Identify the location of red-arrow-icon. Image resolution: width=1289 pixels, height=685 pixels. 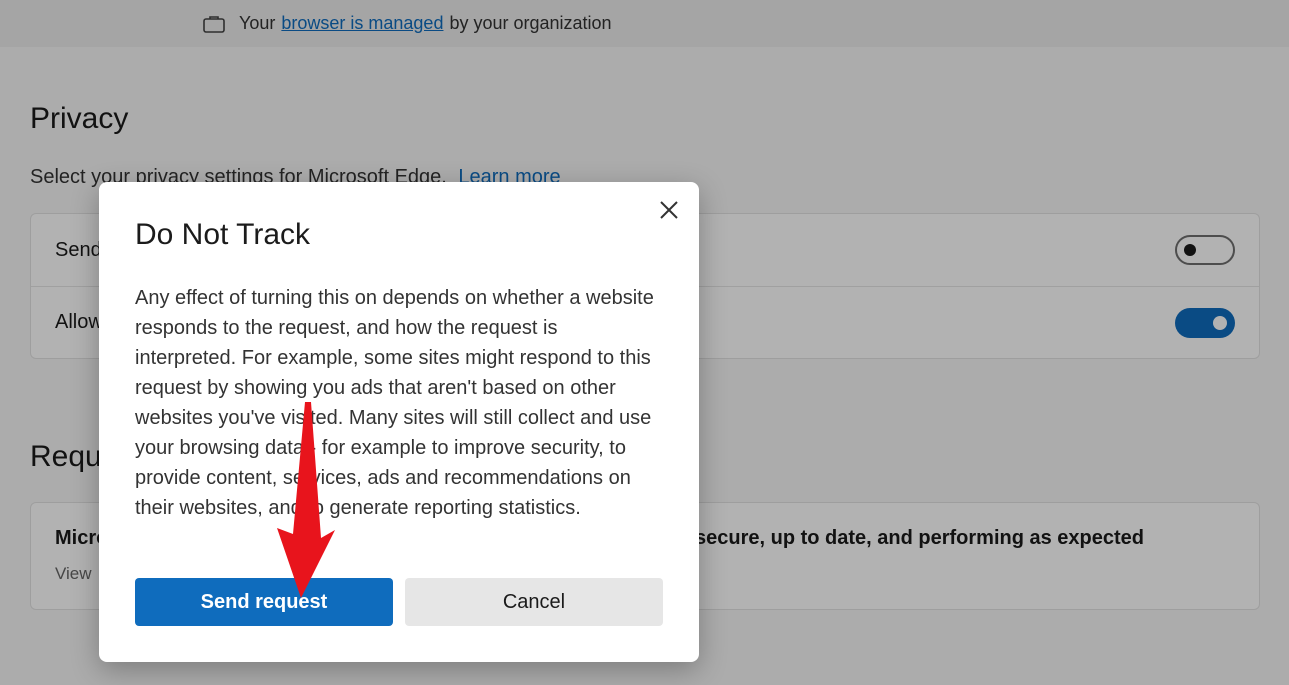
(306, 500).